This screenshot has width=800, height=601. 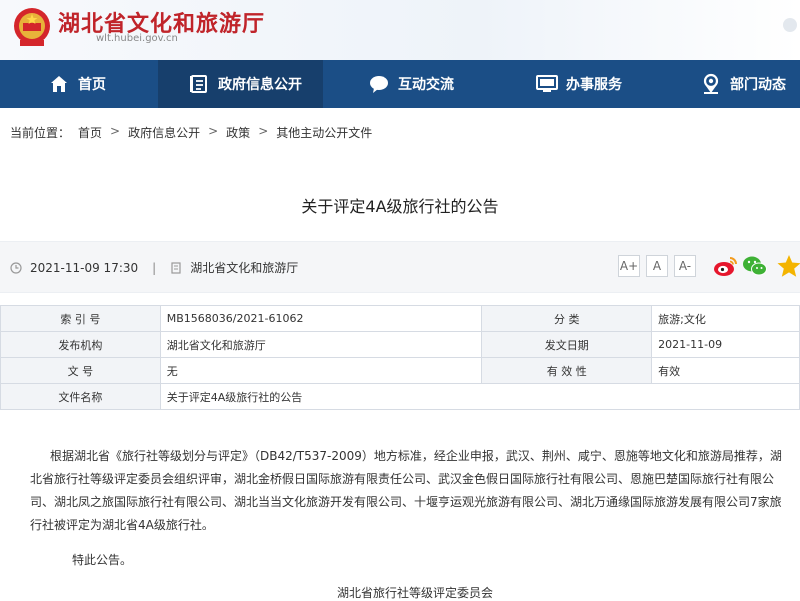 I want to click on info-label-doc-number: 文 号, so click(x=80, y=370).